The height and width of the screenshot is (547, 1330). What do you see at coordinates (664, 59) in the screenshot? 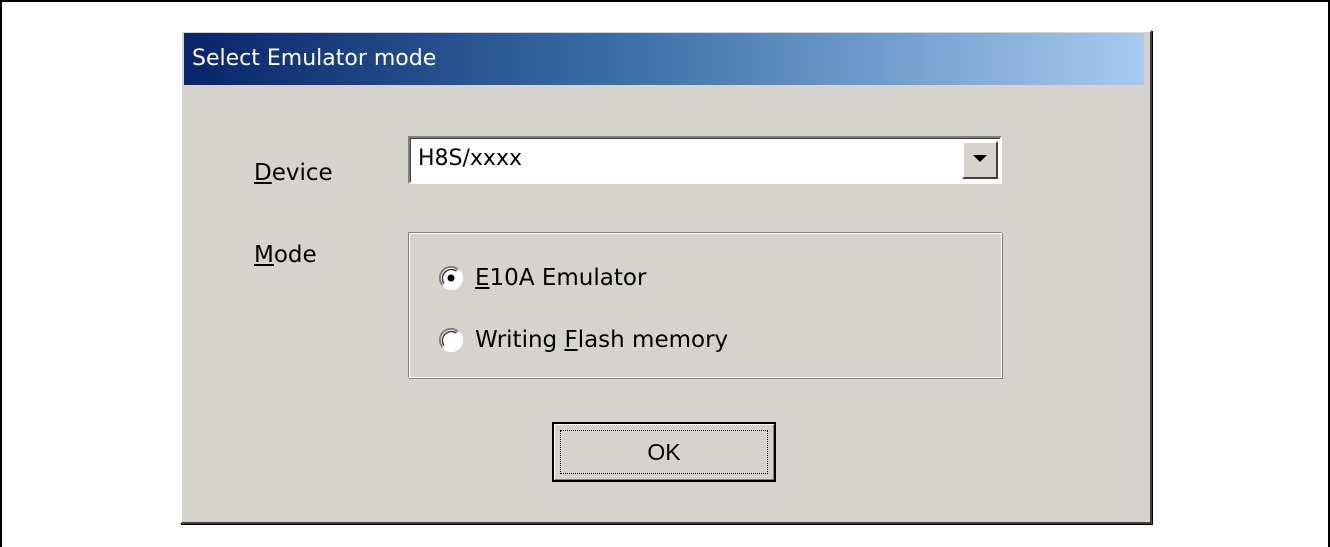
I see `dialog-titlebar: Select Emulator mode` at bounding box center [664, 59].